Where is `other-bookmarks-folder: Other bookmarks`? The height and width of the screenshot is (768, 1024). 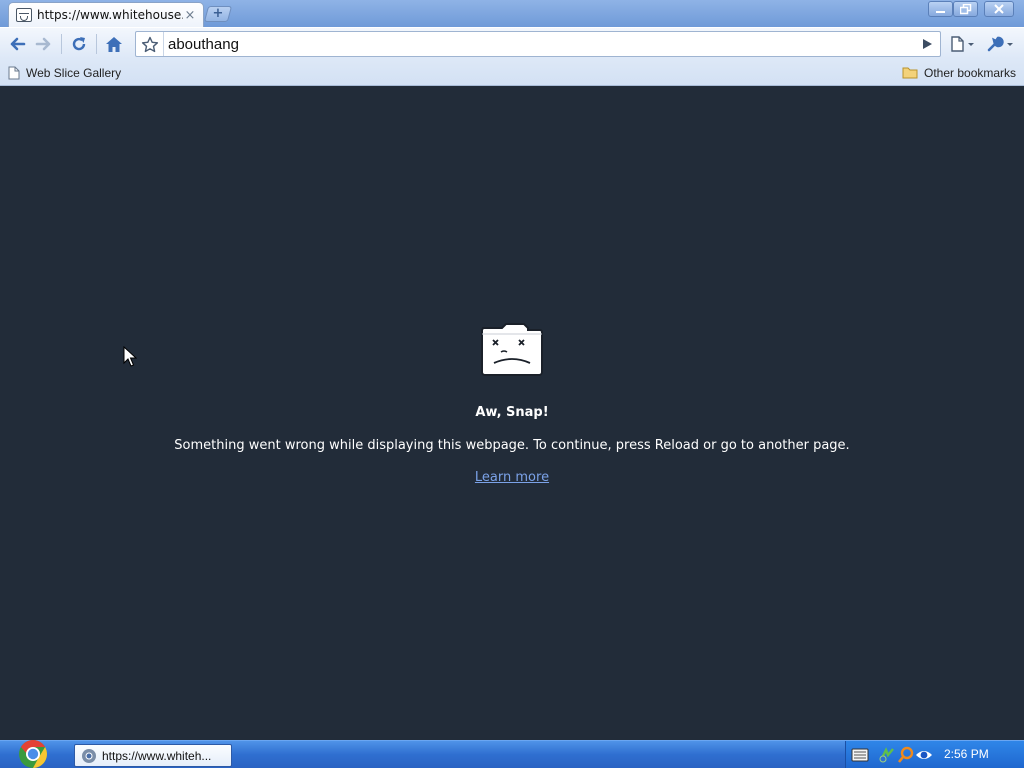
other-bookmarks-folder: Other bookmarks is located at coordinates (959, 72).